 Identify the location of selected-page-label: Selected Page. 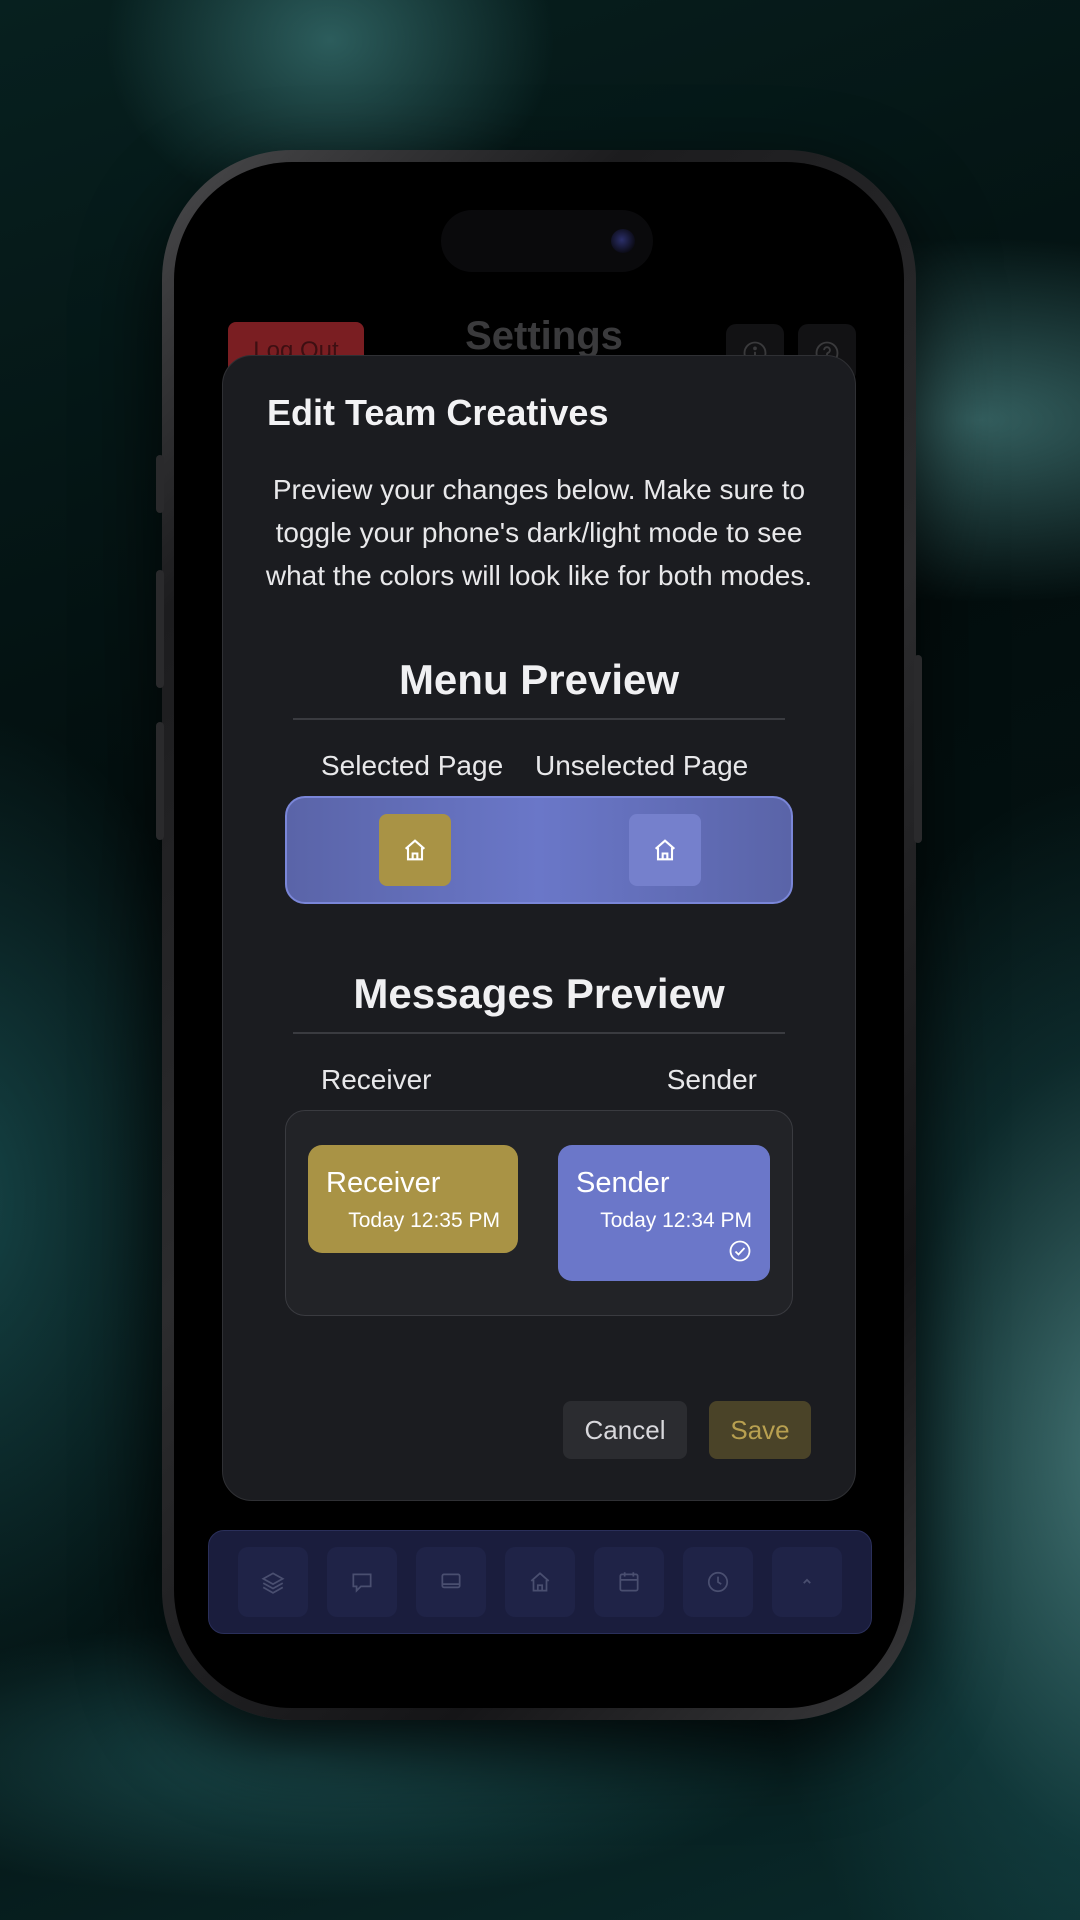
(412, 765).